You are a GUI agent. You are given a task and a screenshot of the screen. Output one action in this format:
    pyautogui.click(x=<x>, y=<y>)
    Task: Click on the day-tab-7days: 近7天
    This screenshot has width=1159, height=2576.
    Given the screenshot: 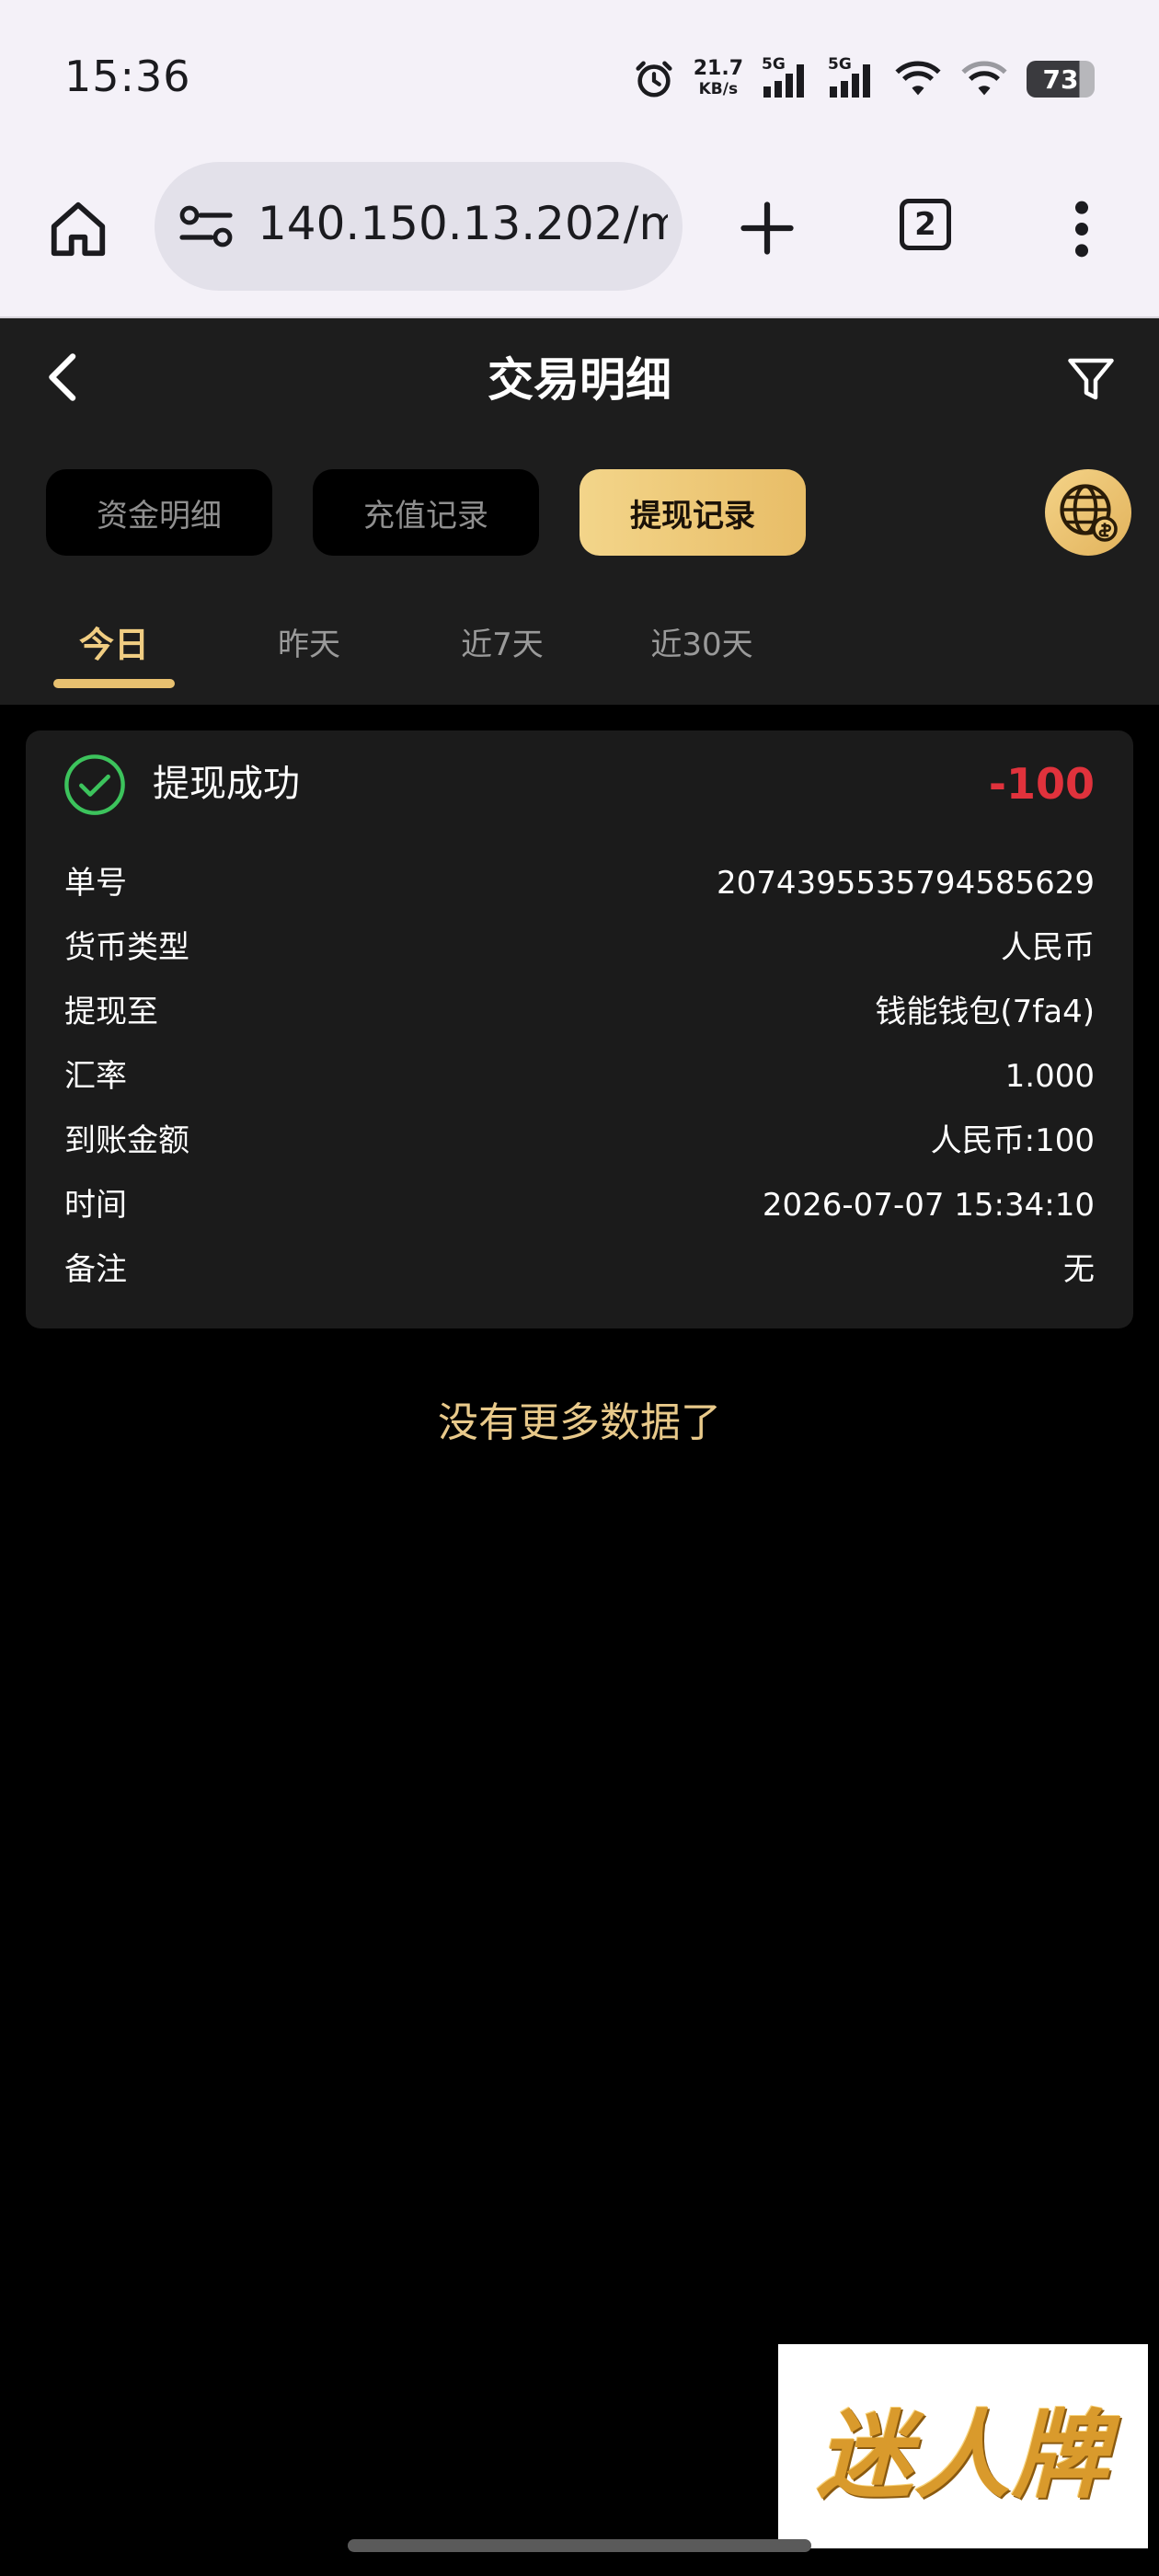 What is the action you would take?
    pyautogui.click(x=502, y=645)
    